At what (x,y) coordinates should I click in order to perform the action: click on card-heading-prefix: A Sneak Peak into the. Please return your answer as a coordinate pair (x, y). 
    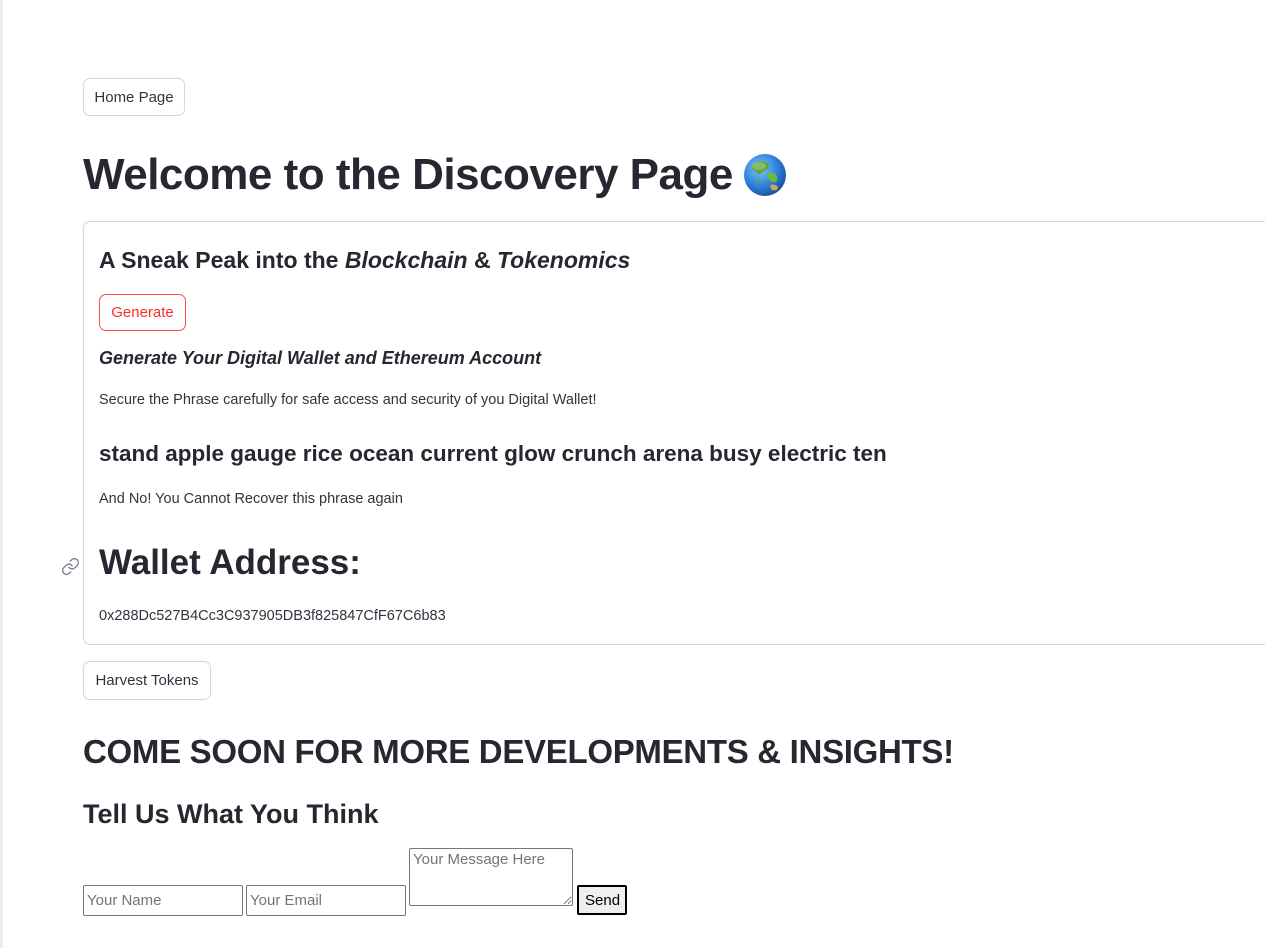
    Looking at the image, I should click on (222, 260).